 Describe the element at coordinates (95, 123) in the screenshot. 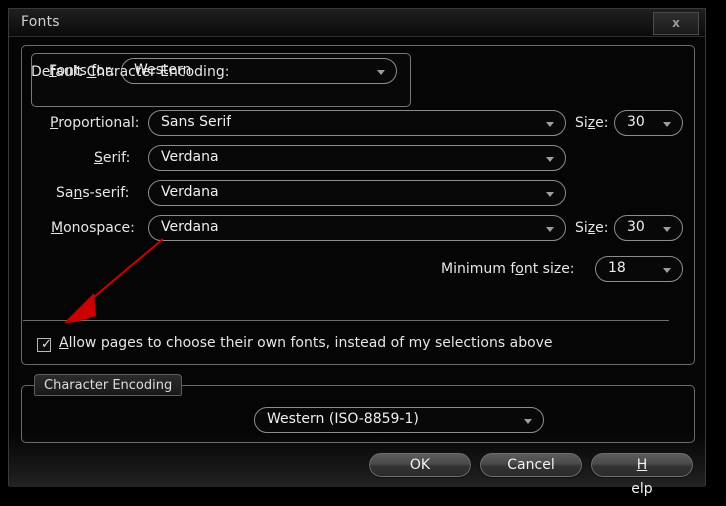

I see `proportional-label: Proportional:` at that location.